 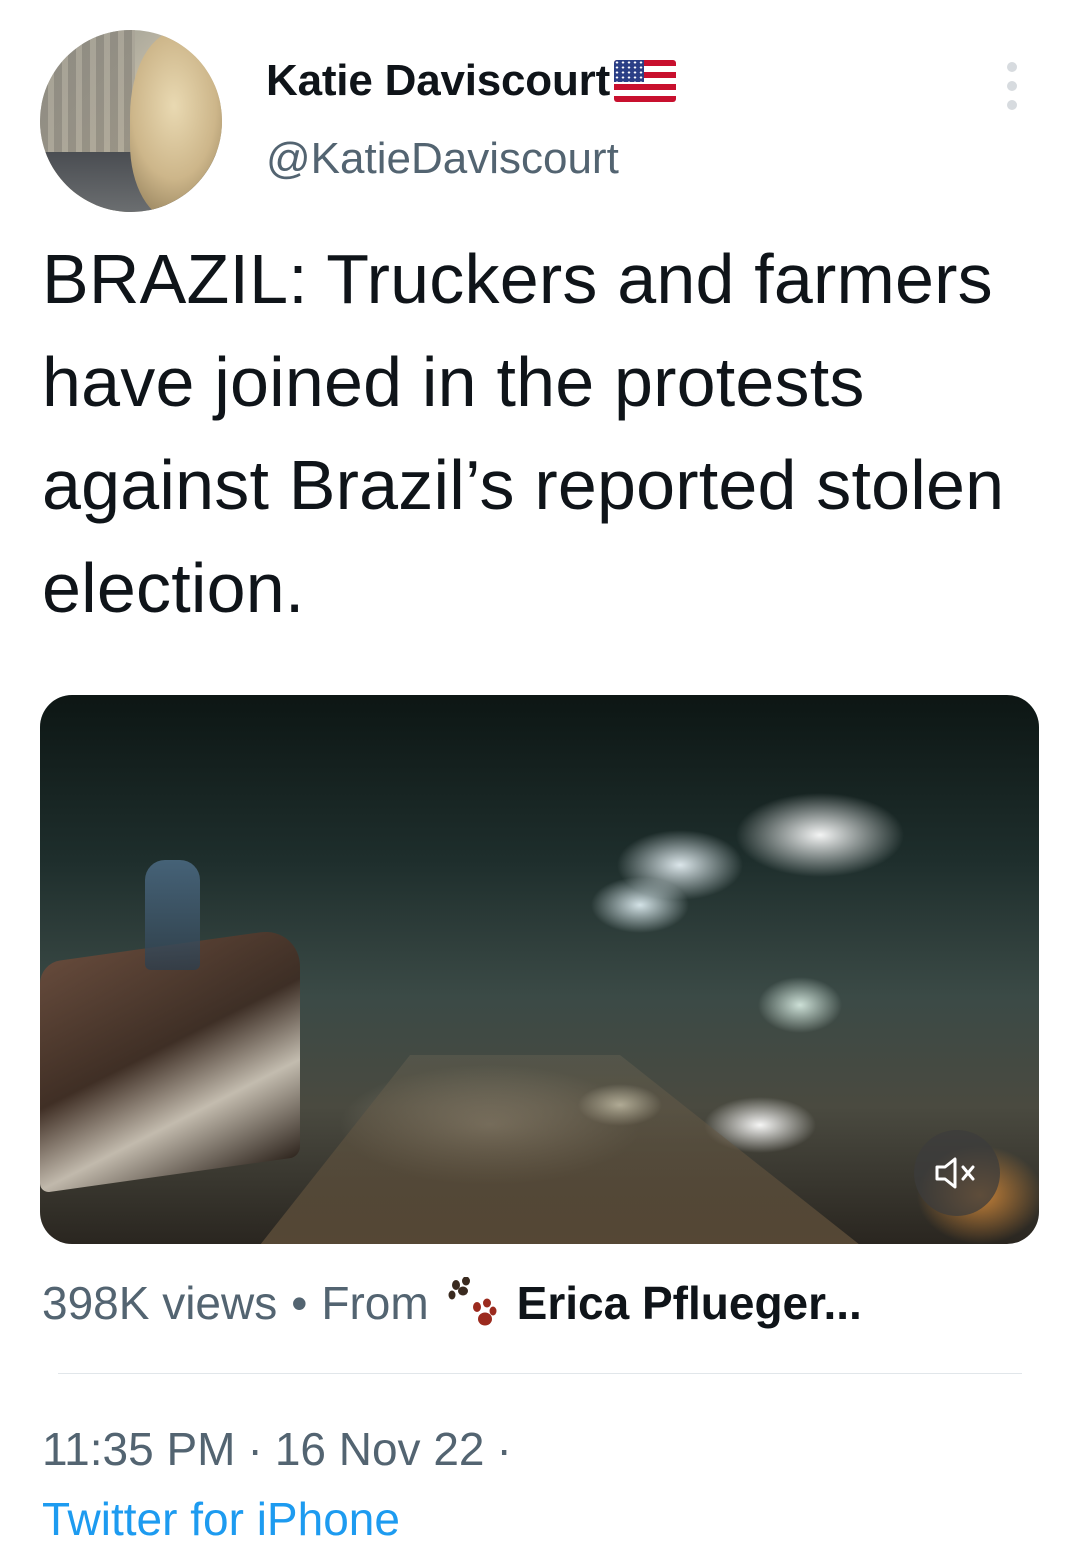 I want to click on view-count: 398K views, so click(x=160, y=1303).